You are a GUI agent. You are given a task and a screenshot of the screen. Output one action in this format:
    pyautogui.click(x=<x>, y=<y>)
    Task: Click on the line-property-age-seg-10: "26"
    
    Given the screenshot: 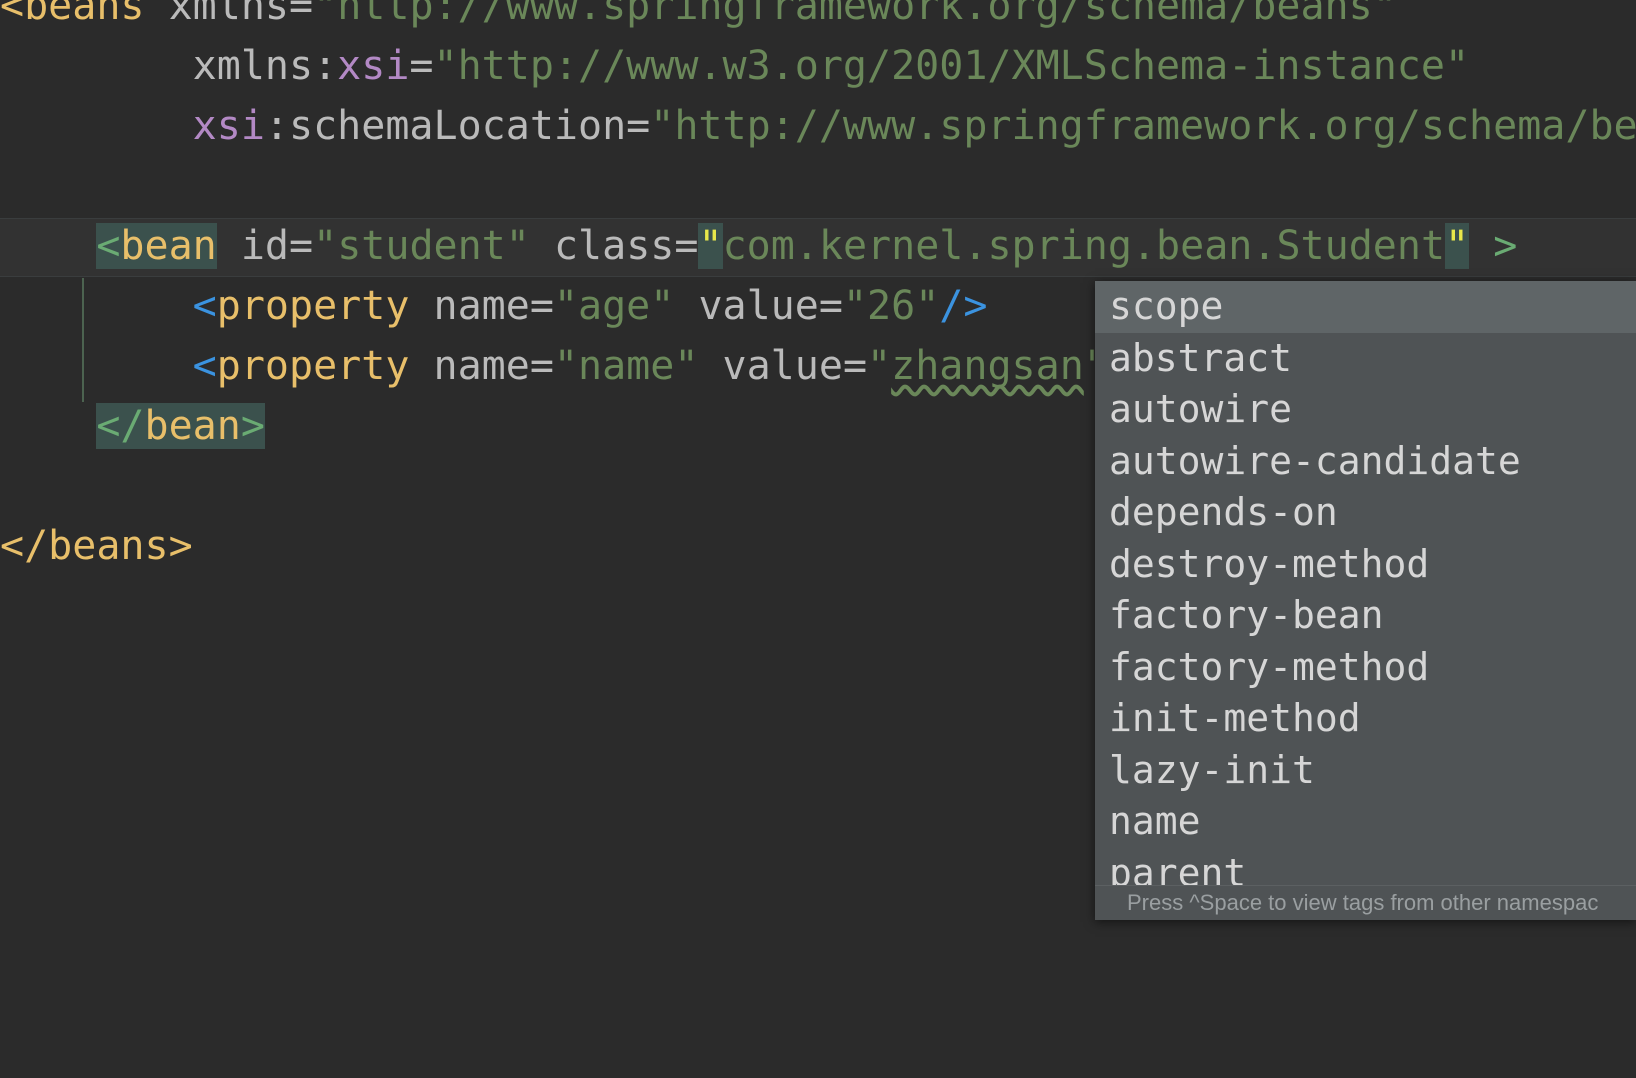 What is the action you would take?
    pyautogui.click(x=891, y=306)
    